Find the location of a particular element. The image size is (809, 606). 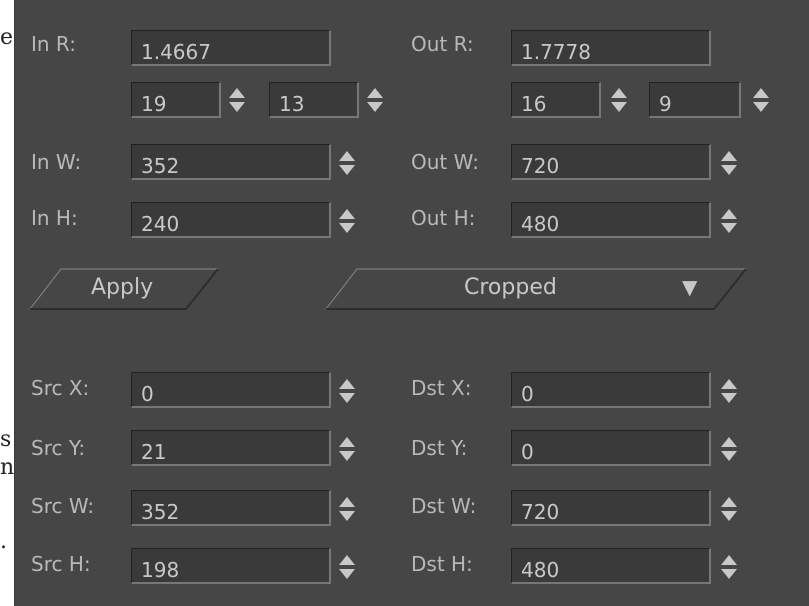

dst-h-label: Dst H: is located at coordinates (442, 564).